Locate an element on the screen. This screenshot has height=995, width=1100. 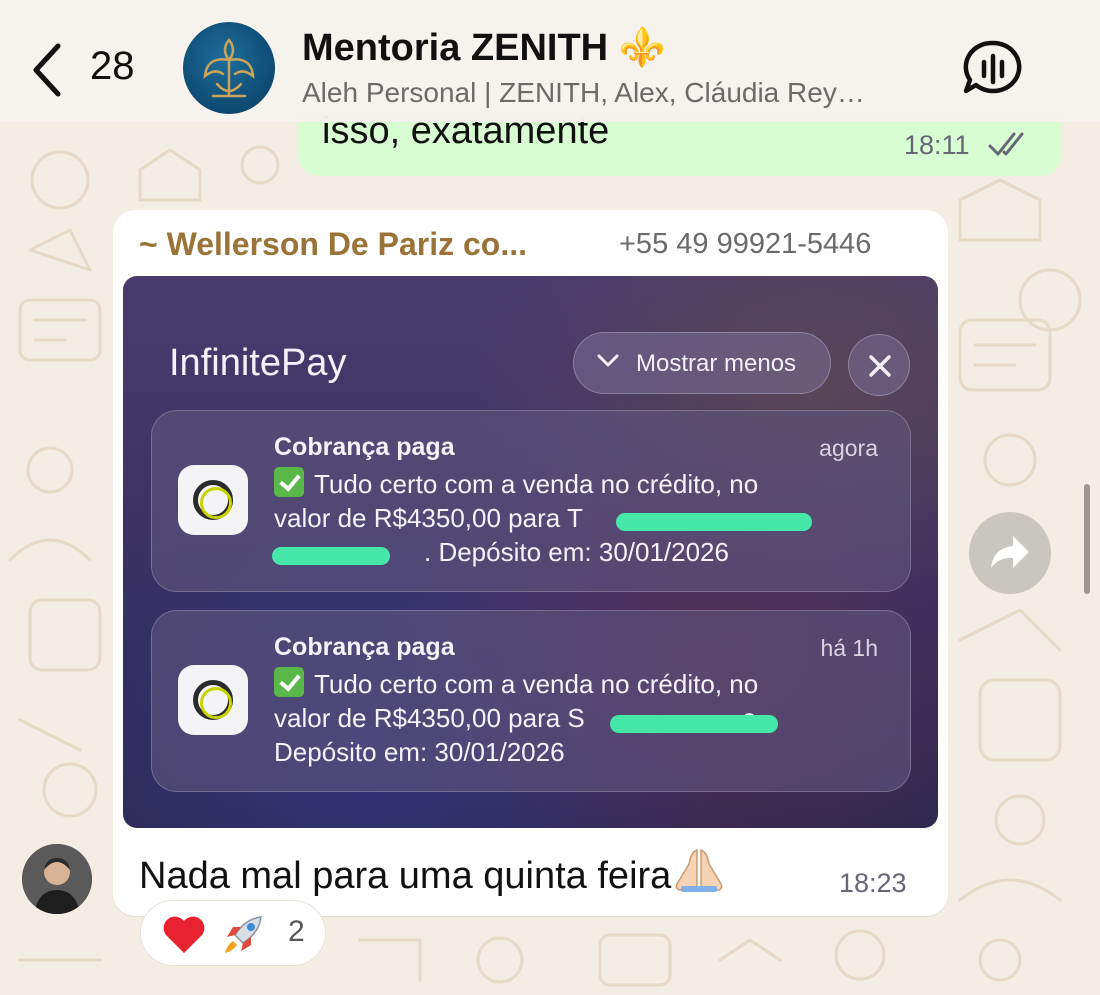
read-receipt-icon is located at coordinates (1006, 144).